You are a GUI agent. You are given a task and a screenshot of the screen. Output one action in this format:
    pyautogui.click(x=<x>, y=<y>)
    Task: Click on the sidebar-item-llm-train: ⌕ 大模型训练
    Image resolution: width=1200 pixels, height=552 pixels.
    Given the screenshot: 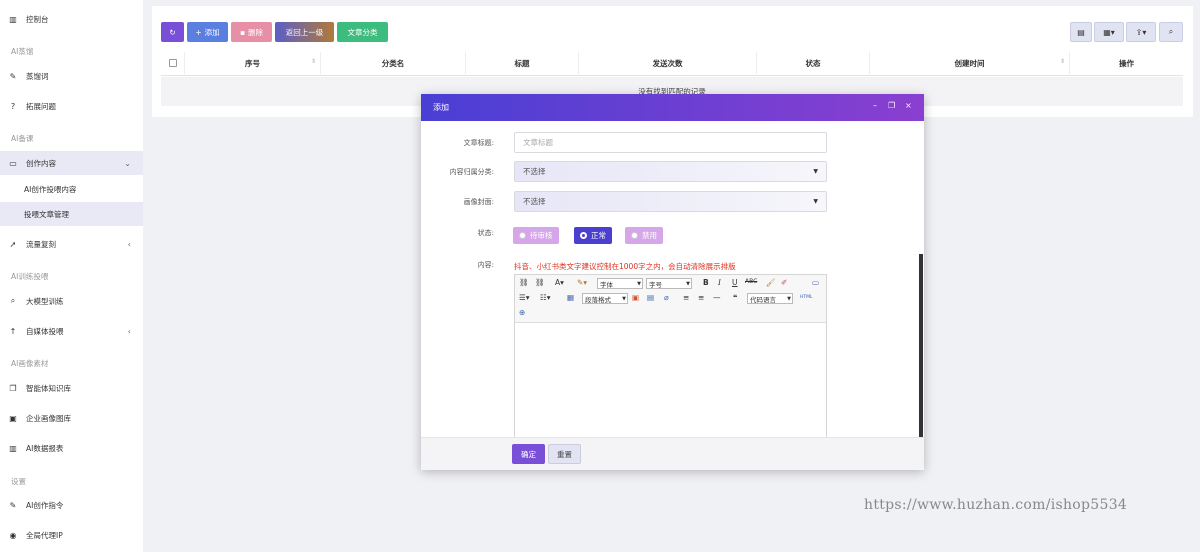 What is the action you would take?
    pyautogui.click(x=71, y=301)
    